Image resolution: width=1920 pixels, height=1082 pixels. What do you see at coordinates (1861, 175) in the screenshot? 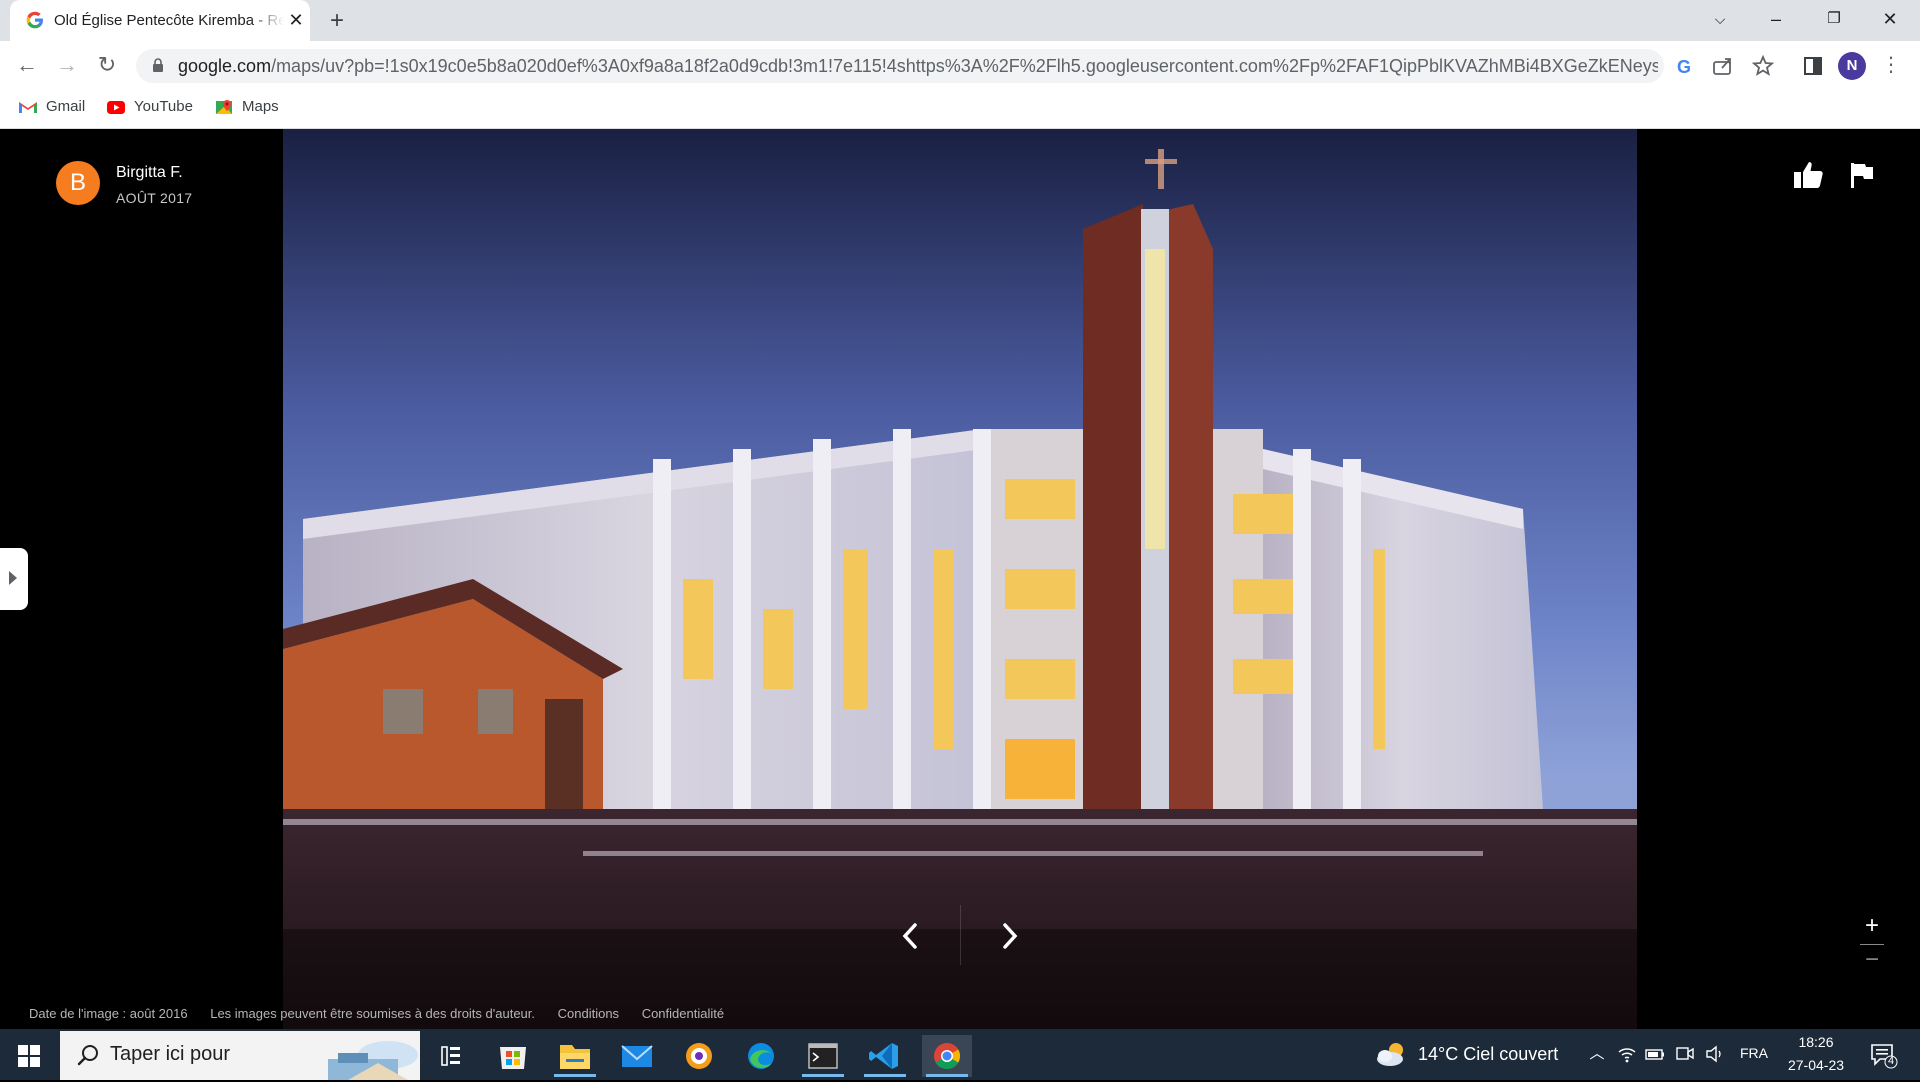
I see `report-flag-icon` at bounding box center [1861, 175].